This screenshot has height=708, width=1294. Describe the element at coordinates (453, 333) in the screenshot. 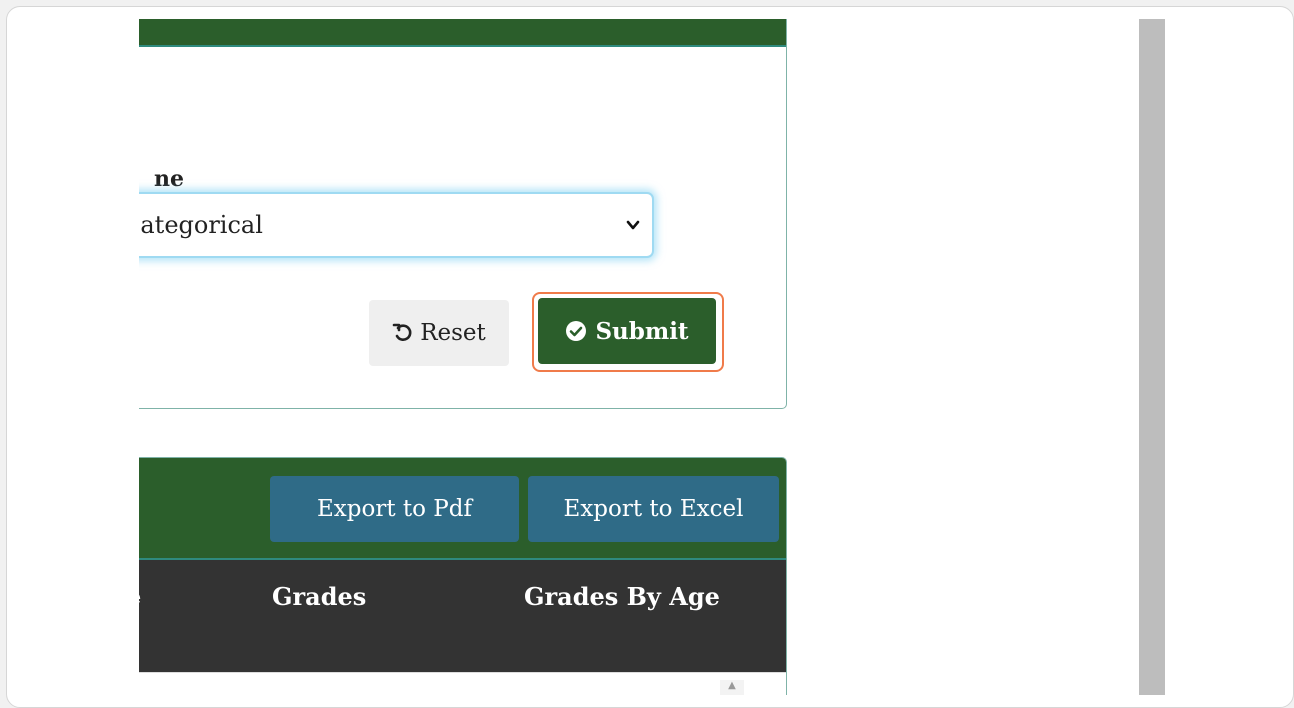

I see `reset-label: Reset` at that location.